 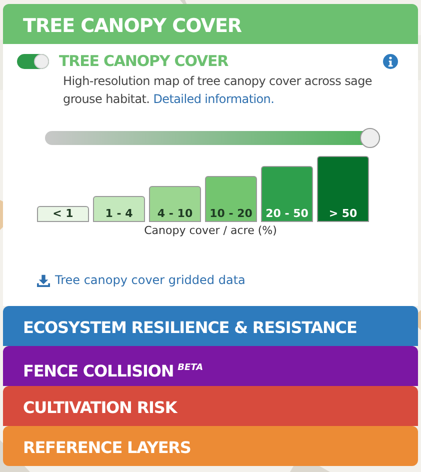 What do you see at coordinates (210, 446) in the screenshot?
I see `section-header: REFERENCE LAYERS` at bounding box center [210, 446].